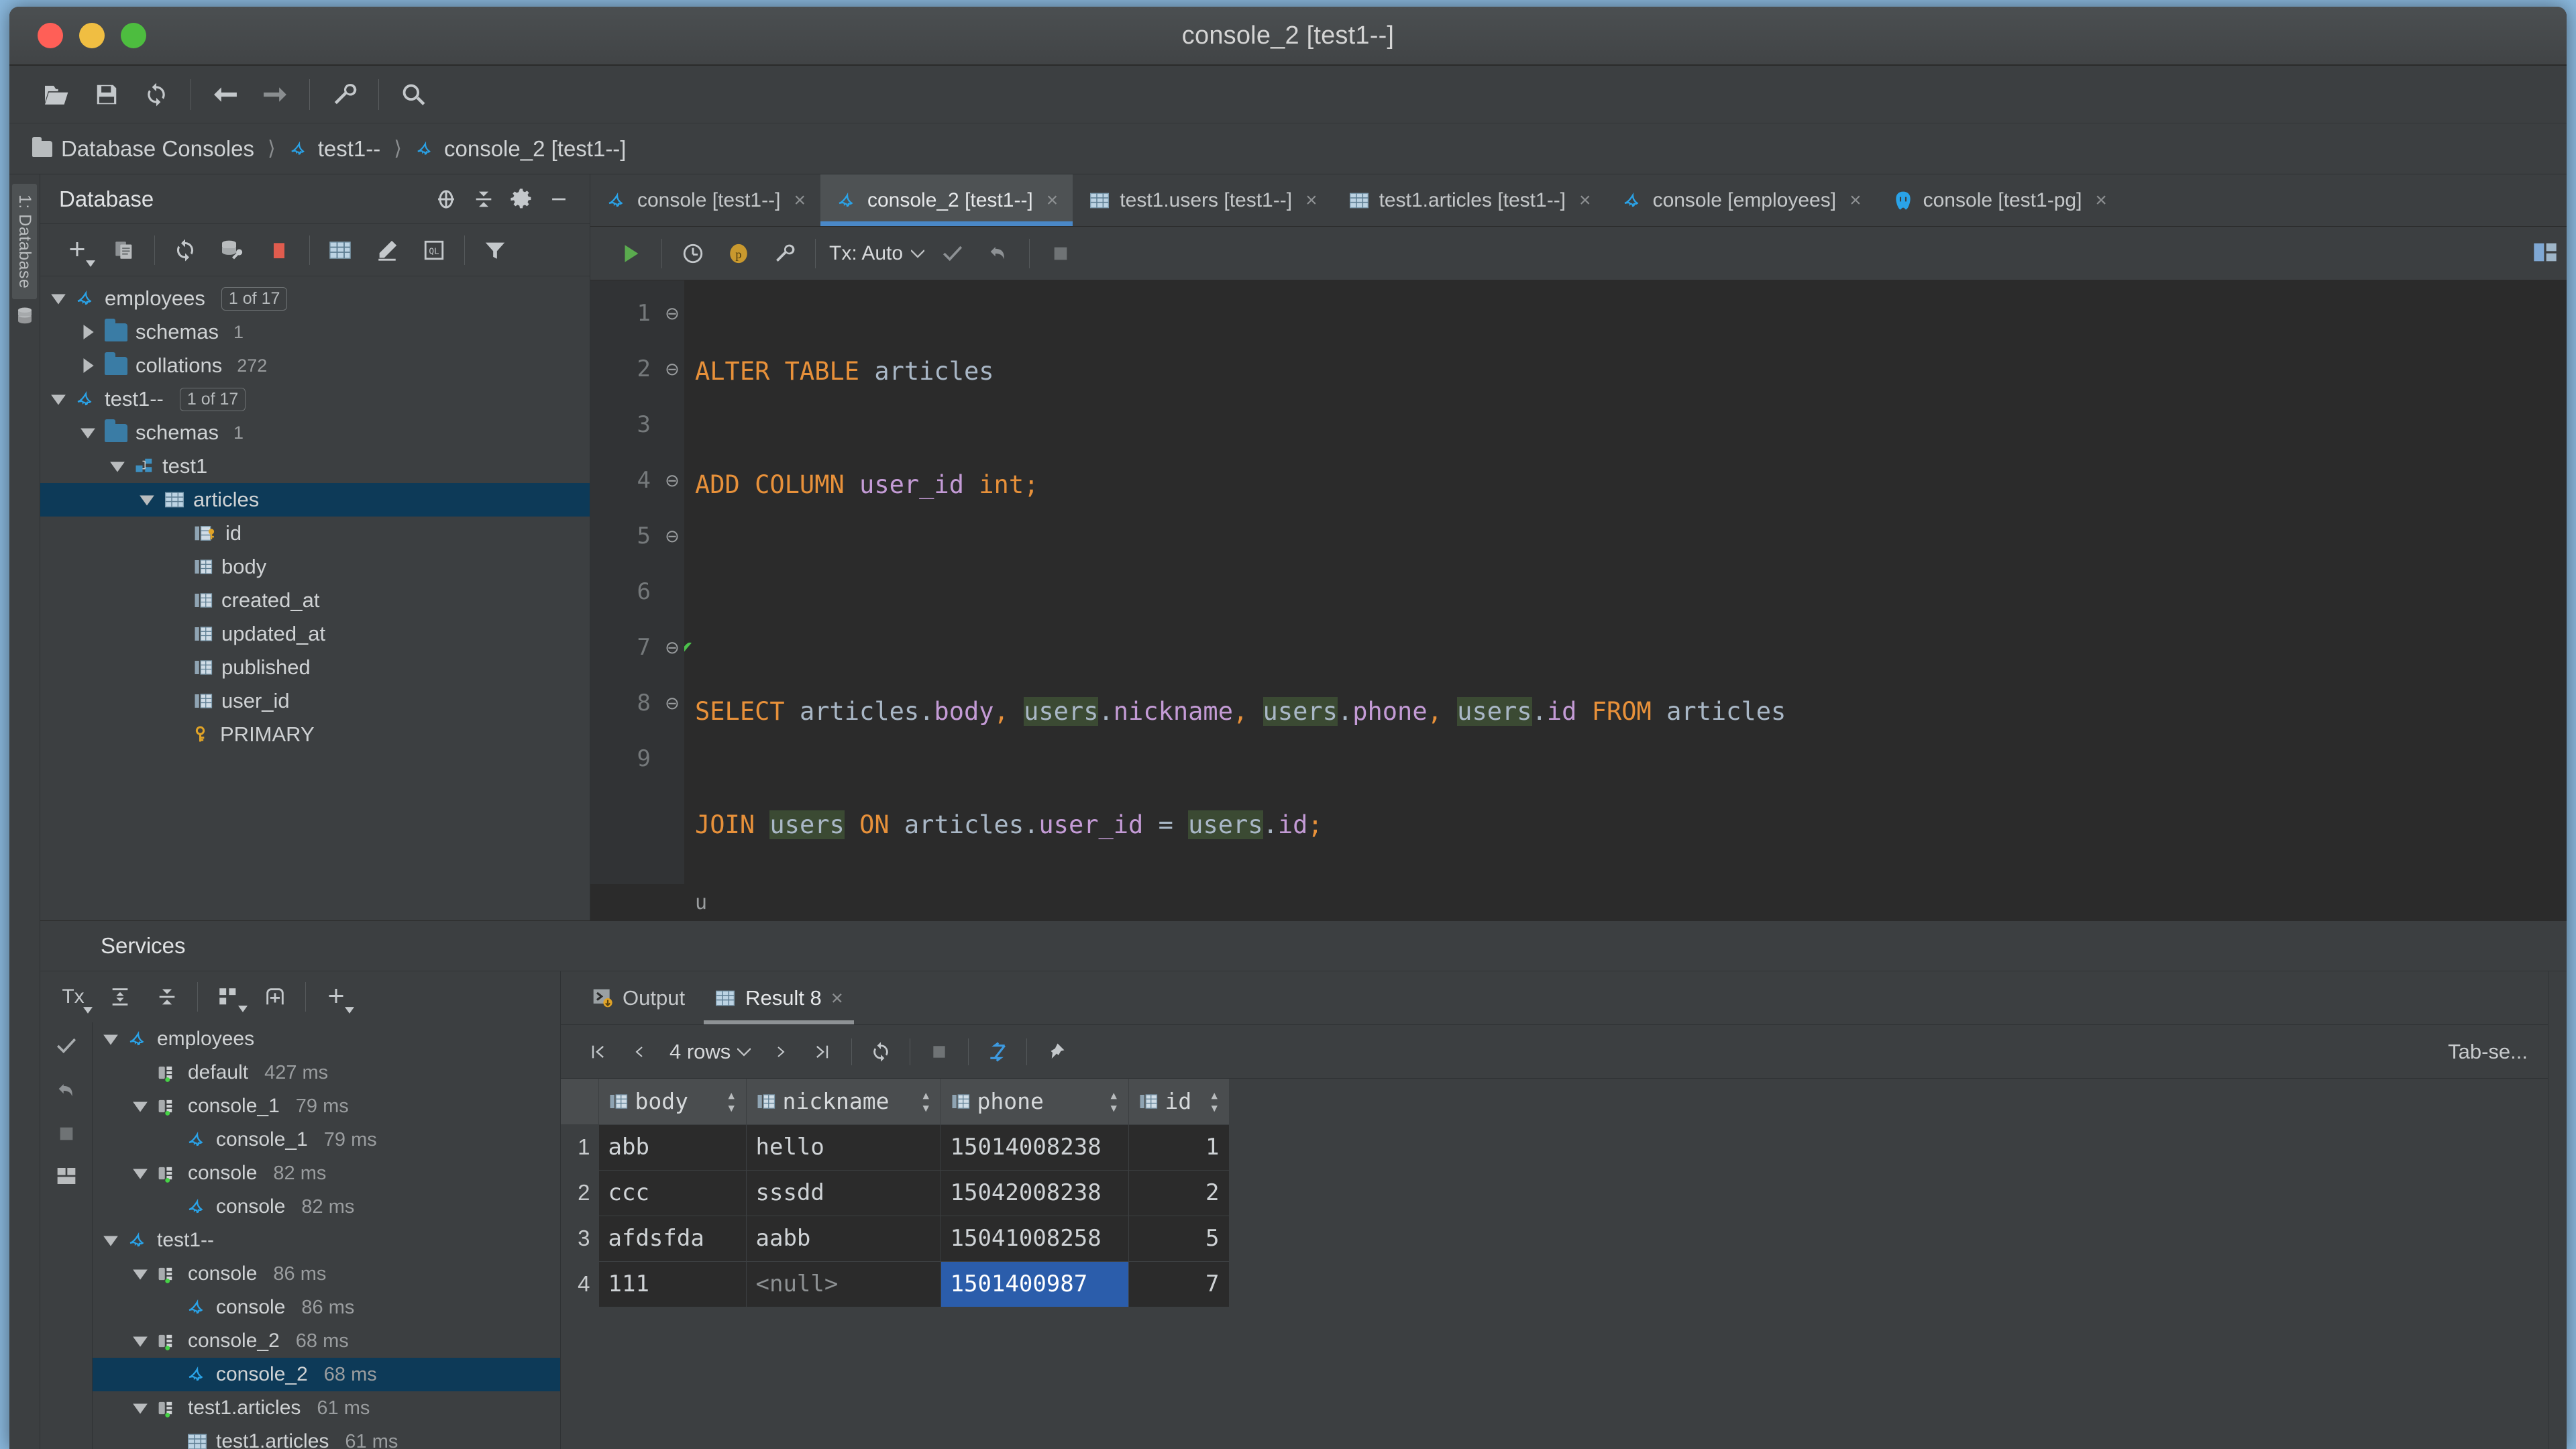 This screenshot has width=2576, height=1449. What do you see at coordinates (185, 250) in the screenshot?
I see `refresh-icon` at bounding box center [185, 250].